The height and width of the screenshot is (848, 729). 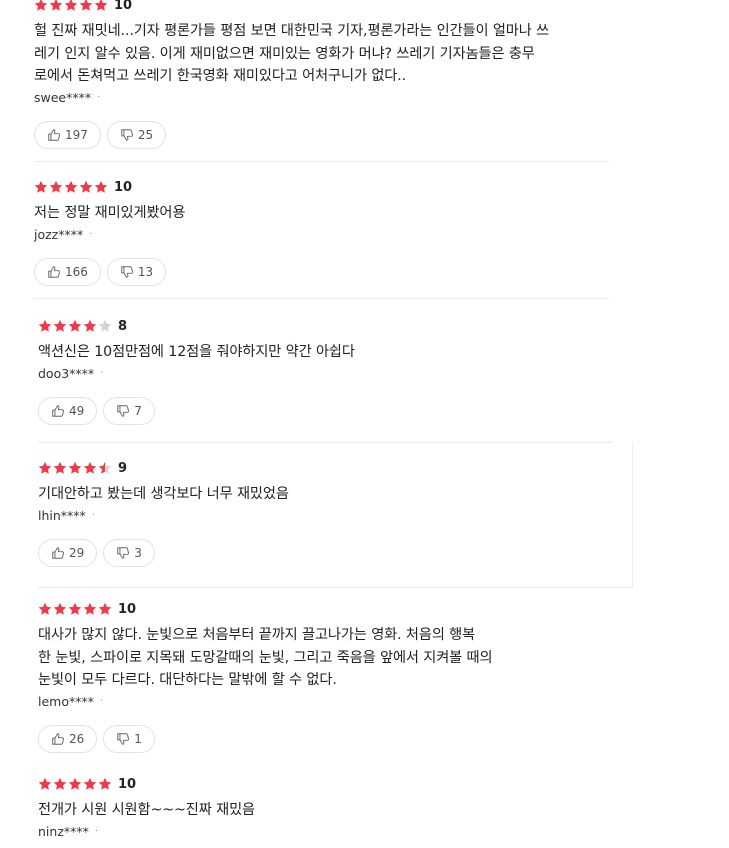 I want to click on dislike-button: 13, so click(x=136, y=271).